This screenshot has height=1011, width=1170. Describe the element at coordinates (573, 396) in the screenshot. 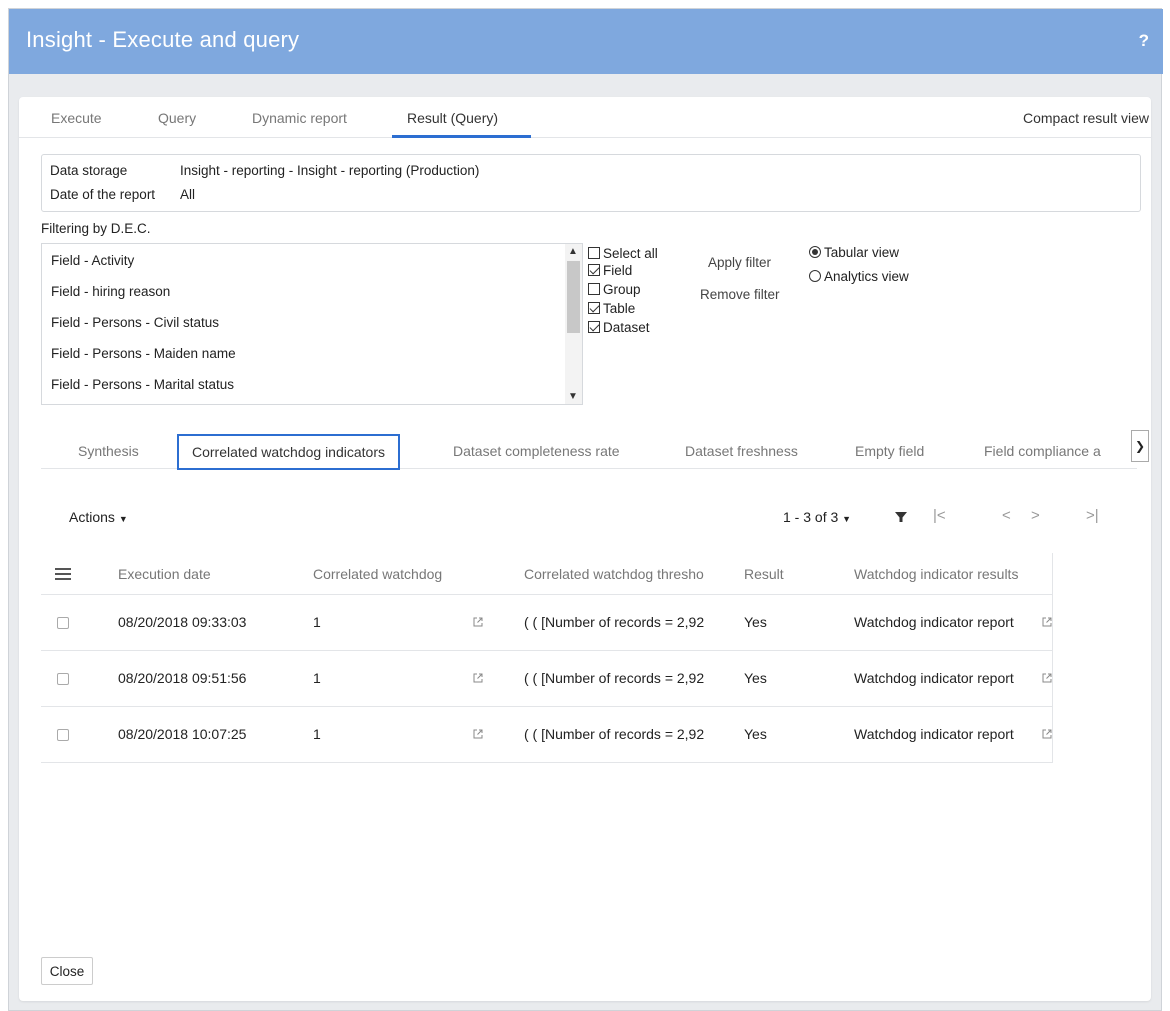

I see `chevron-down-icon: ▼` at that location.